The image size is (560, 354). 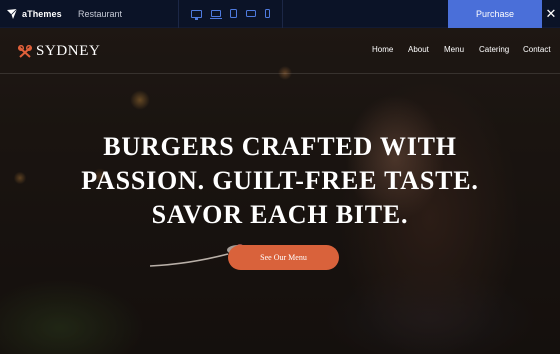 I want to click on see-our-menu-button: See Our Menu, so click(x=283, y=257).